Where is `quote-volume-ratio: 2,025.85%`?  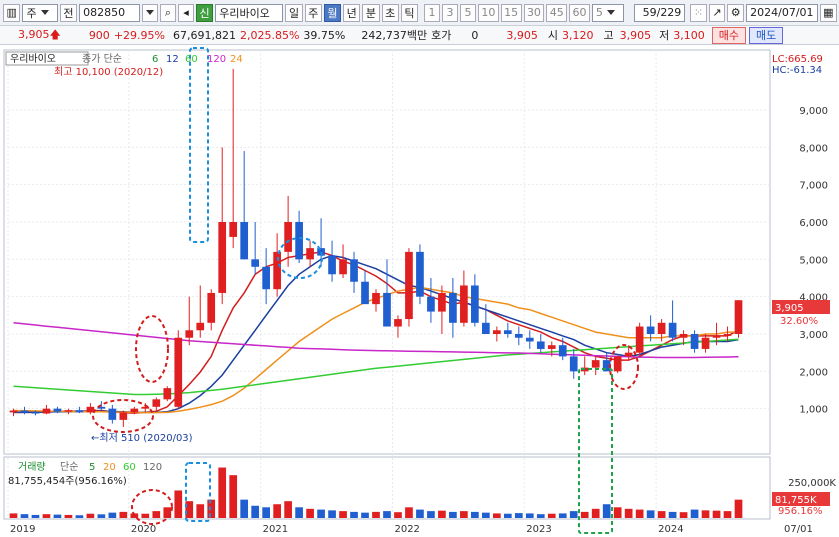
quote-volume-ratio: 2,025.85% is located at coordinates (269, 35).